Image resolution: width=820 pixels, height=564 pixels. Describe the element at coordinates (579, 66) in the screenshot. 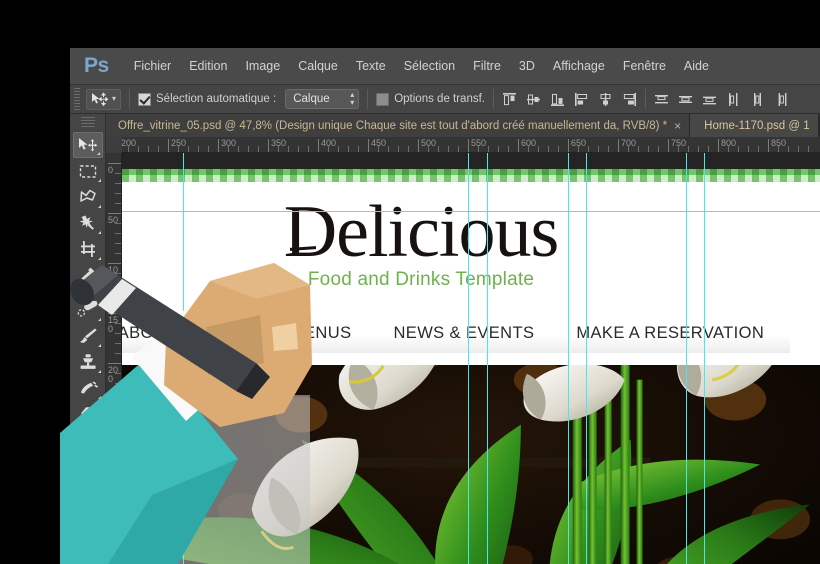

I see `menu-item-affichage: Affichage` at that location.